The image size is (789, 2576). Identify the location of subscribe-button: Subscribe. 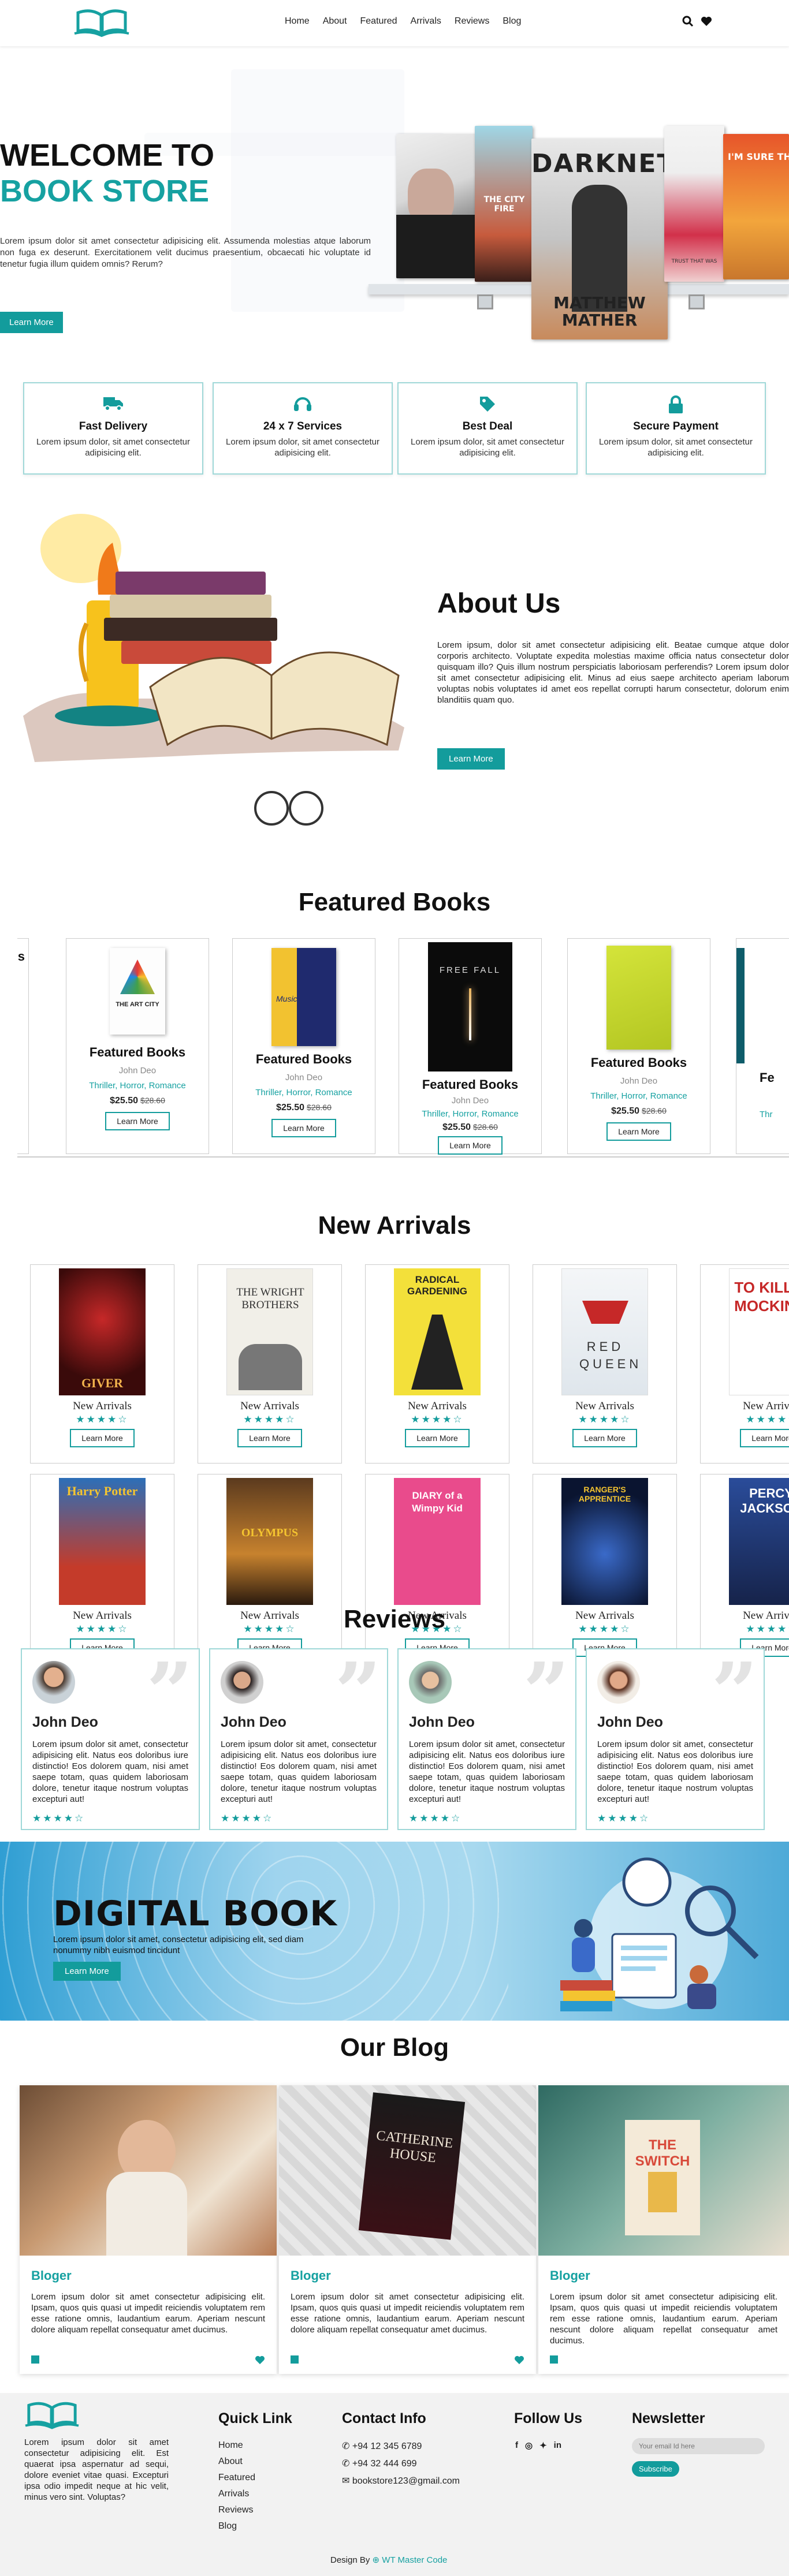
(655, 2469).